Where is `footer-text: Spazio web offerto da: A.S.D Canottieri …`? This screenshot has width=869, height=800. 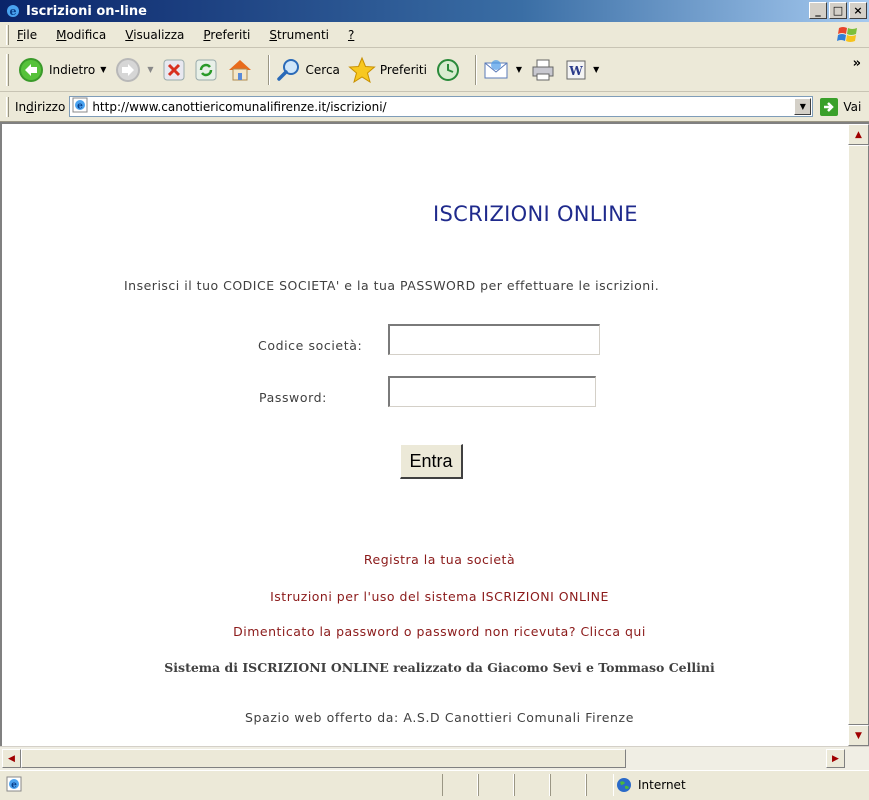 footer-text: Spazio web offerto da: A.S.D Canottieri … is located at coordinates (439, 717).